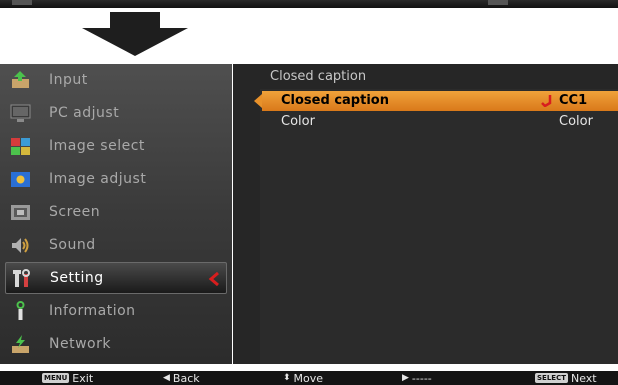  What do you see at coordinates (166, 378) in the screenshot?
I see `back-arrow-icon: ◀` at bounding box center [166, 378].